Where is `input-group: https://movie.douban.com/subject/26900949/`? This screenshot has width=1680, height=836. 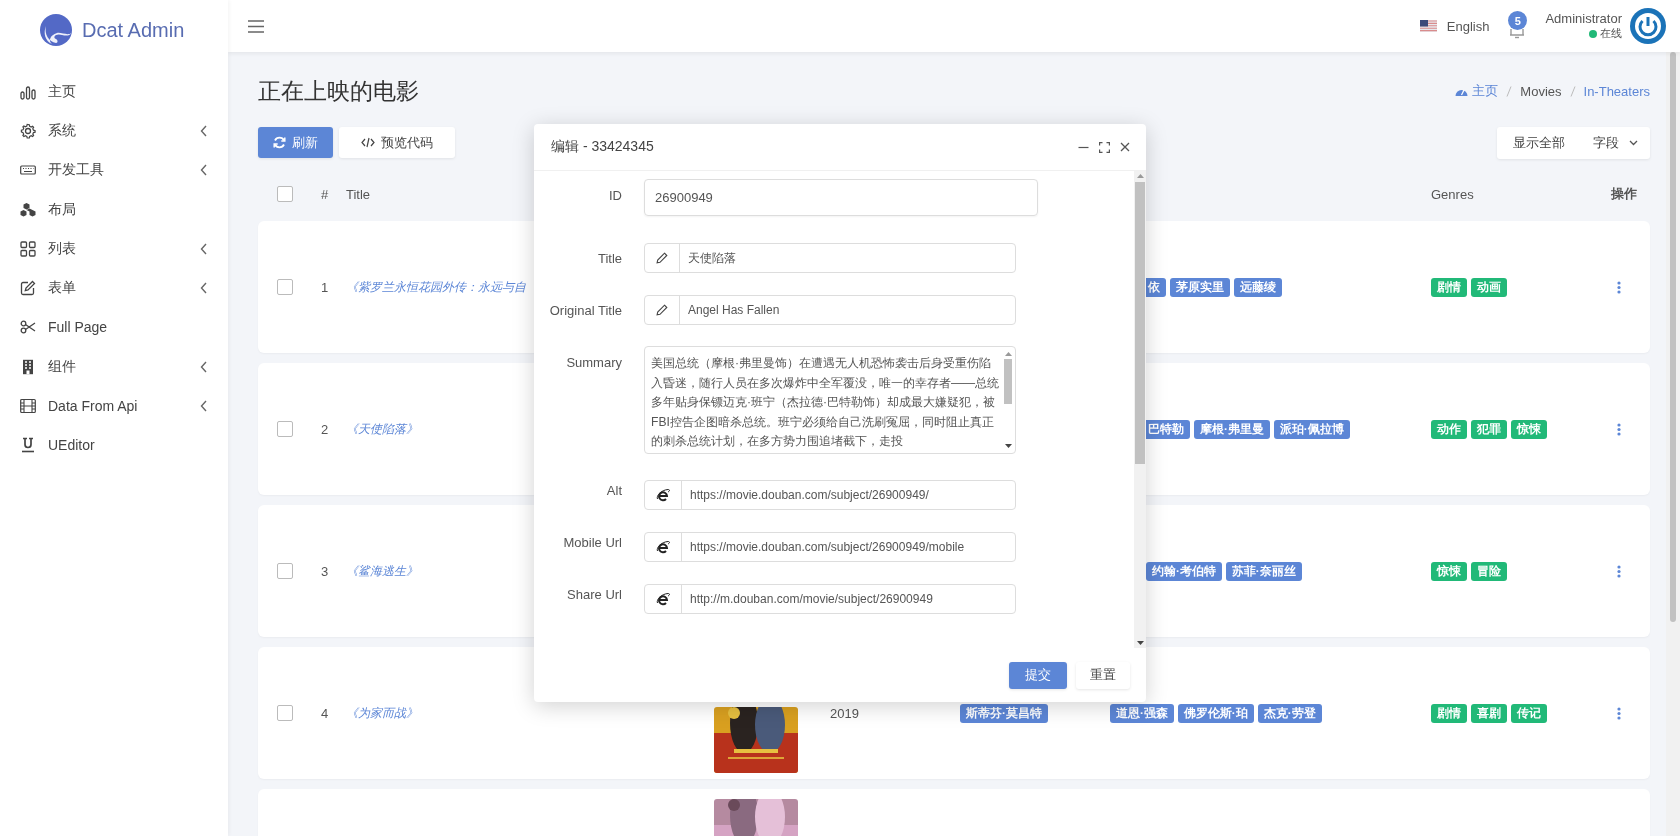 input-group: https://movie.douban.com/subject/26900949/ is located at coordinates (830, 495).